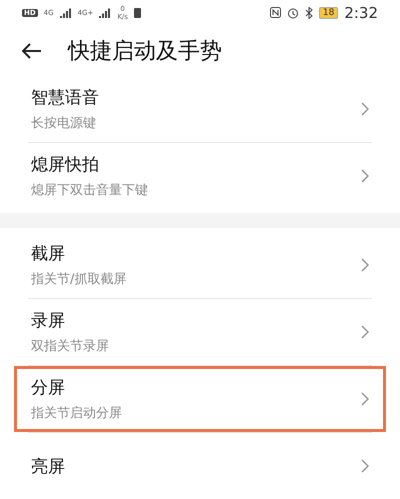 This screenshot has width=400, height=499. What do you see at coordinates (48, 467) in the screenshot?
I see `row-title: 亮屏` at bounding box center [48, 467].